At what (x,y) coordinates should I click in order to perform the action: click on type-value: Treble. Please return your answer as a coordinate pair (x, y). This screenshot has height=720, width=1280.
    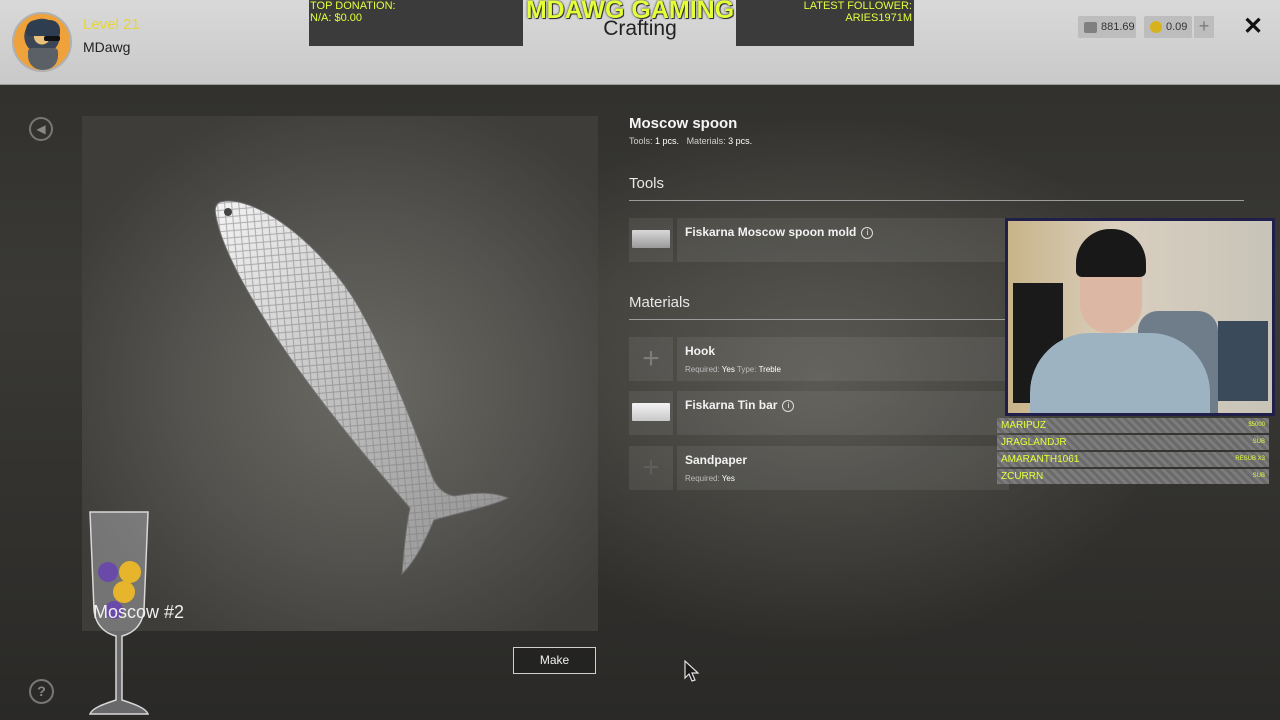
    Looking at the image, I should click on (769, 369).